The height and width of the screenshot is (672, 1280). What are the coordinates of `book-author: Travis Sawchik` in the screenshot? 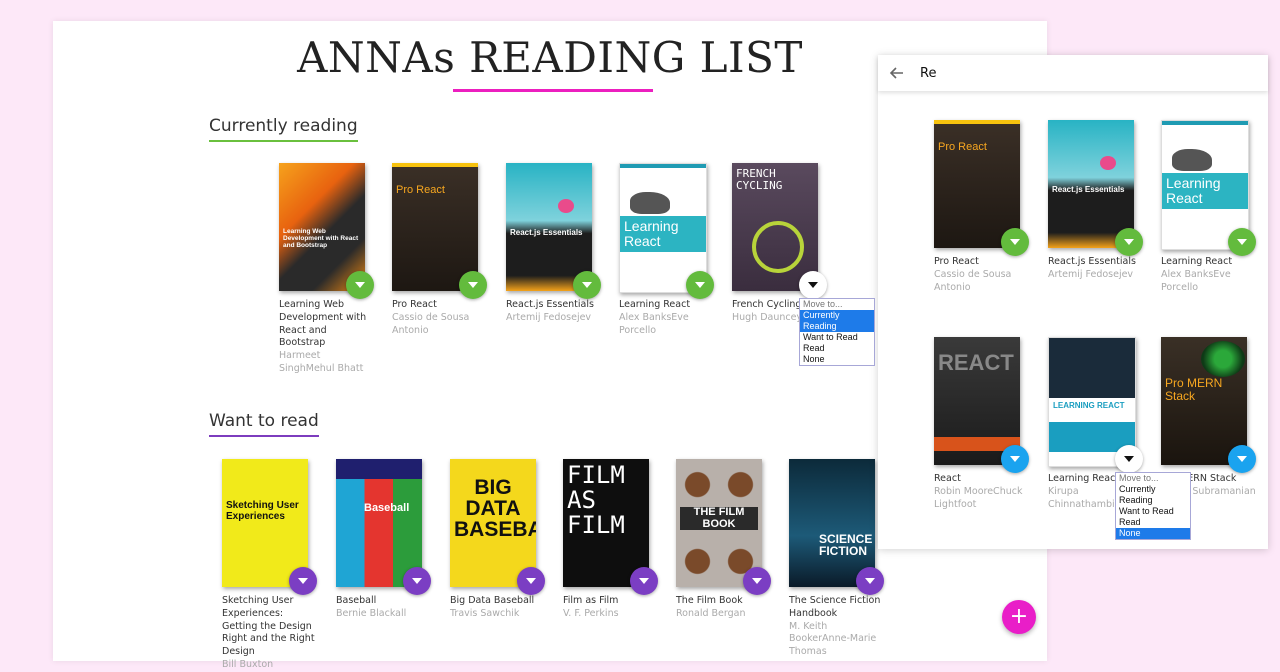 It's located at (485, 613).